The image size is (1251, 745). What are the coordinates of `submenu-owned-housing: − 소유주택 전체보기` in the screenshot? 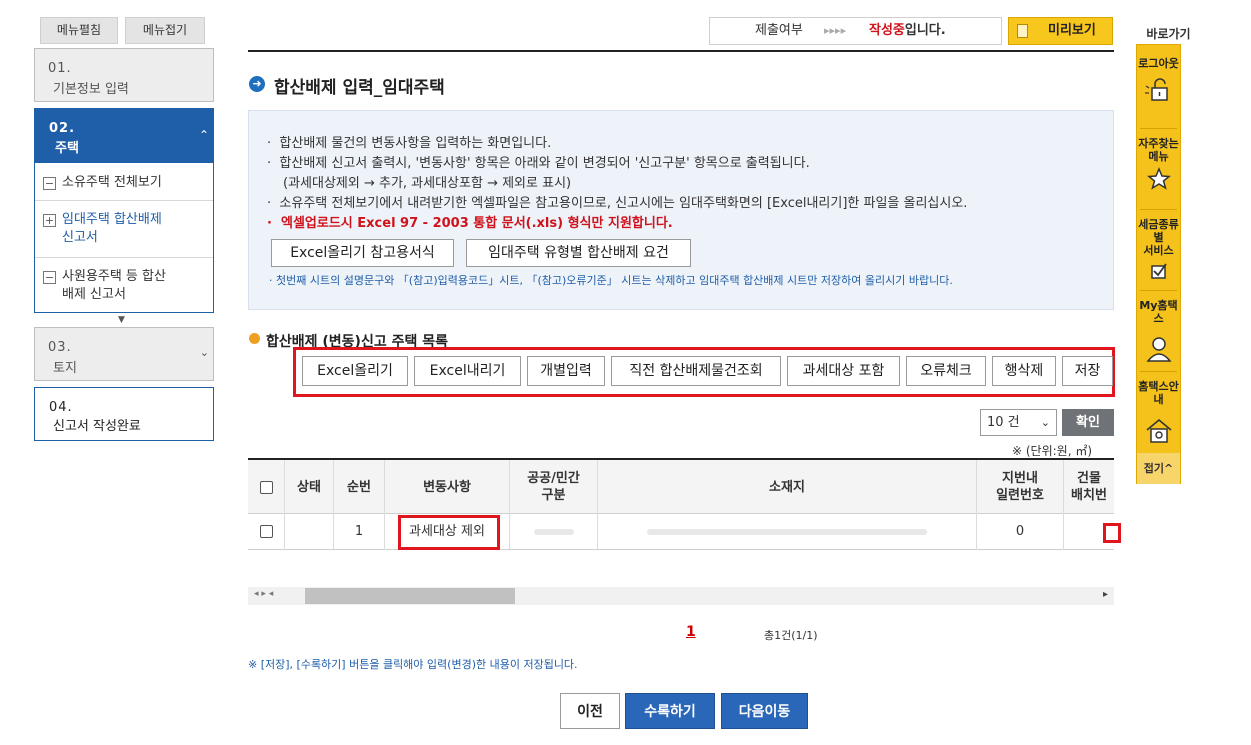 It's located at (102, 183).